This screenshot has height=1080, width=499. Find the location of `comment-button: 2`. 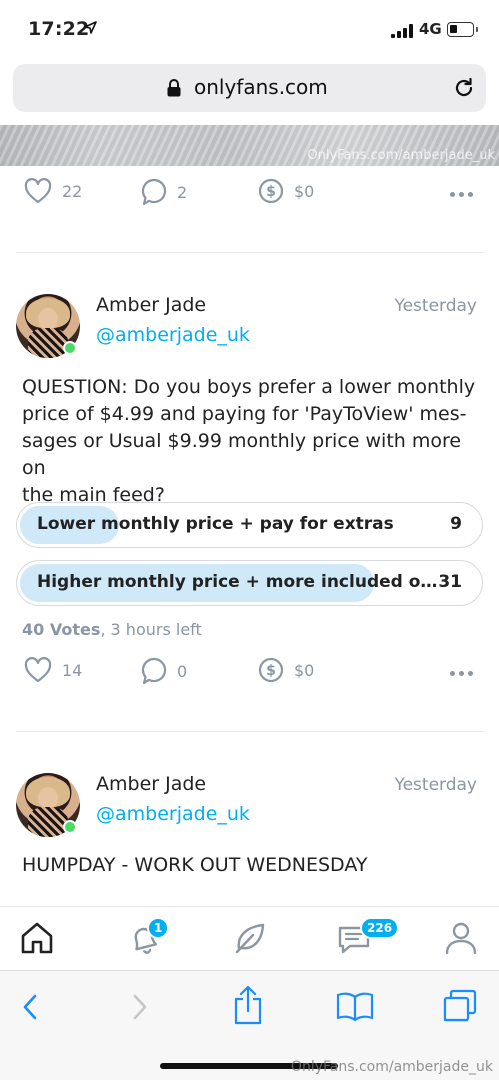

comment-button: 2 is located at coordinates (164, 192).